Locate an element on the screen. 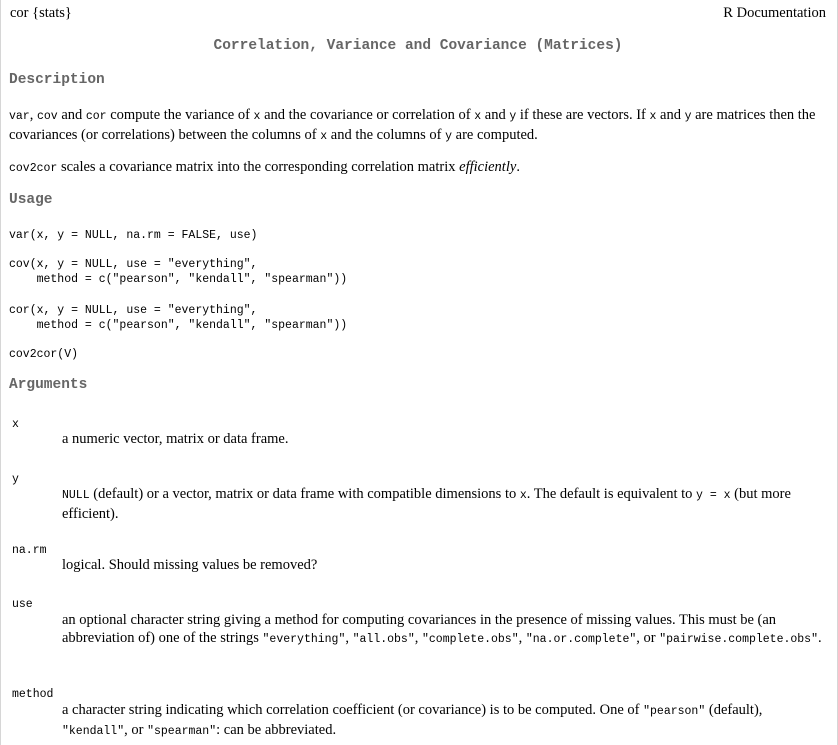 The width and height of the screenshot is (838, 745). arg-name-narm: na.rm is located at coordinates (29, 550).